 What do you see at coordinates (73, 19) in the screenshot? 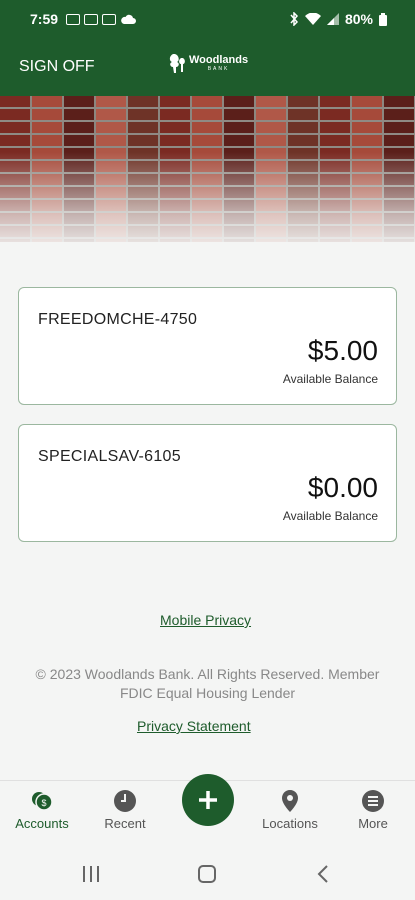
I see `sync-icon` at bounding box center [73, 19].